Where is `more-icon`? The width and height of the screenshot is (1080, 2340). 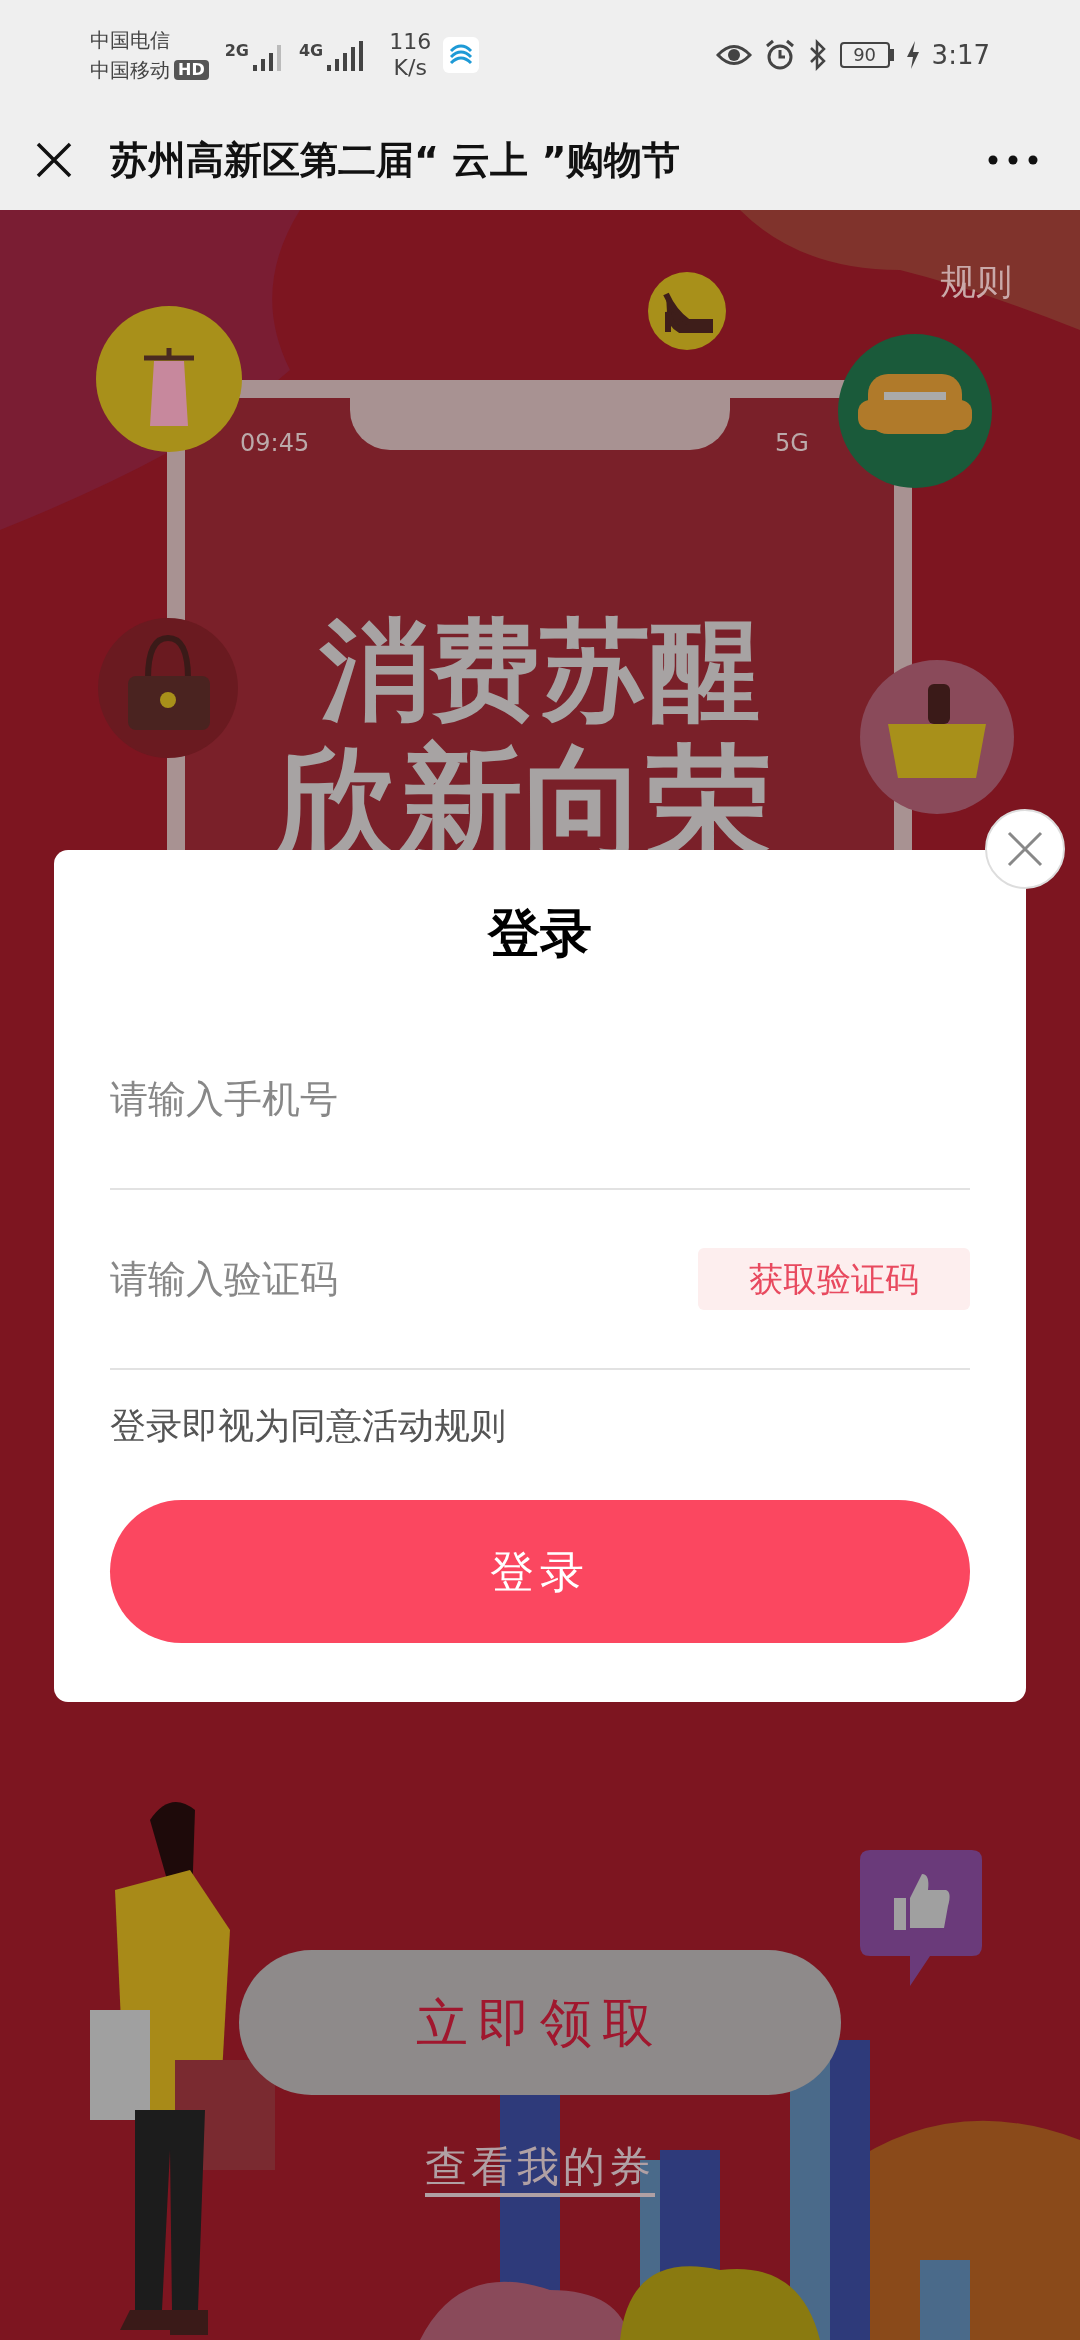 more-icon is located at coordinates (1013, 160).